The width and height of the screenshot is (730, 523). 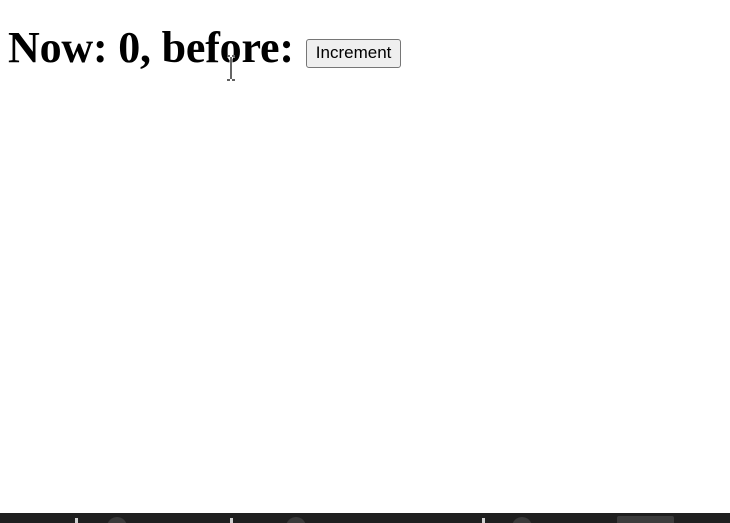 I want to click on text-cursor-icon, so click(x=231, y=68).